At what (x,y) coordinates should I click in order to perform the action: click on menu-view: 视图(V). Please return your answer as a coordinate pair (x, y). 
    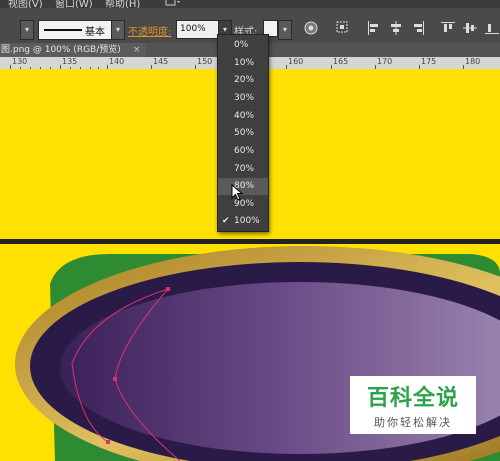
    Looking at the image, I should click on (25, 4).